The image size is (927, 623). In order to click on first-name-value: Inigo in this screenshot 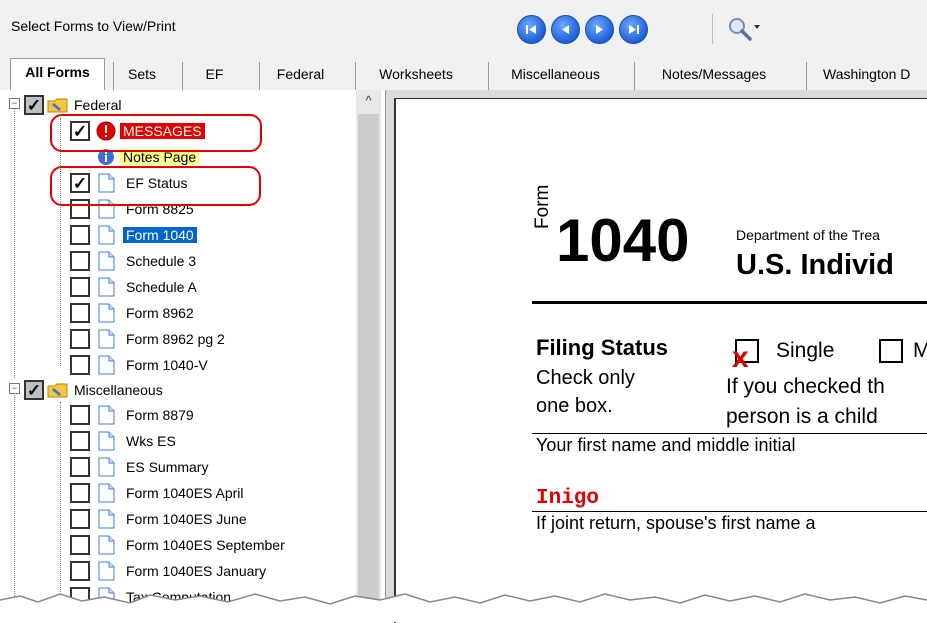, I will do `click(567, 498)`.